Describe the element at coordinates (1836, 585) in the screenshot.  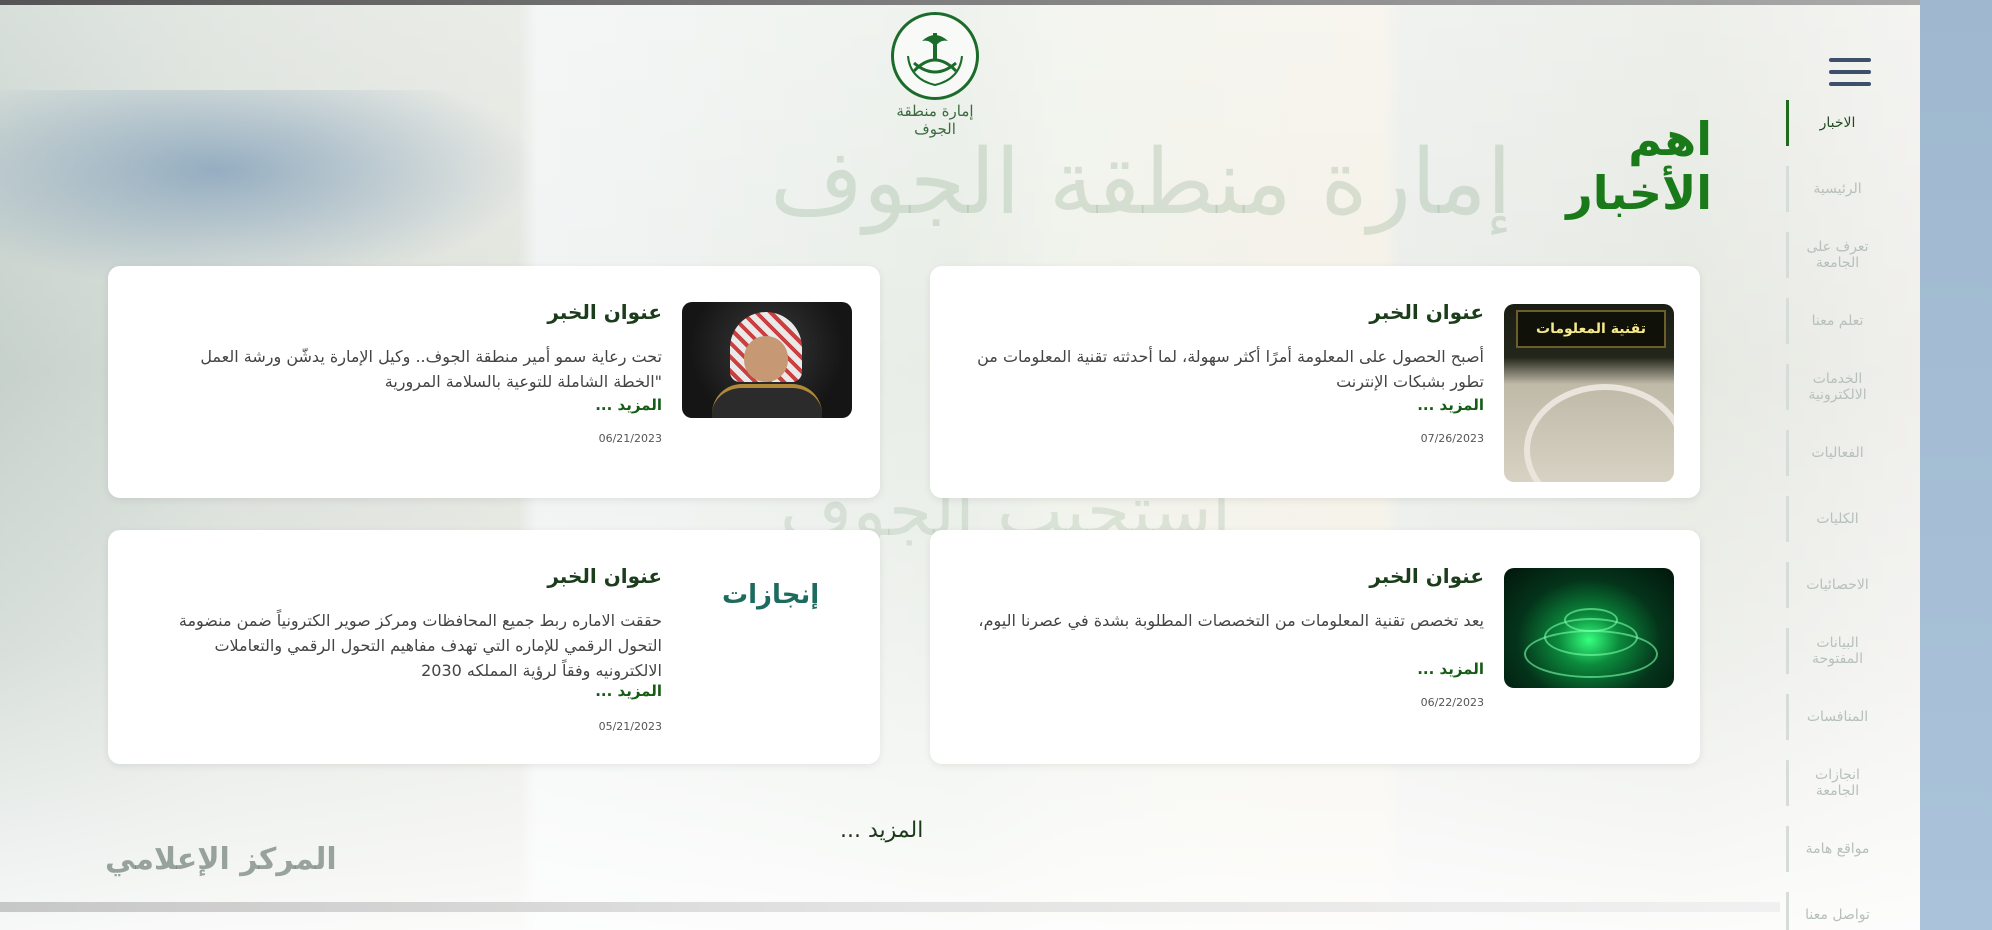
I see `nav-item-statistics: الاحصائيات` at that location.